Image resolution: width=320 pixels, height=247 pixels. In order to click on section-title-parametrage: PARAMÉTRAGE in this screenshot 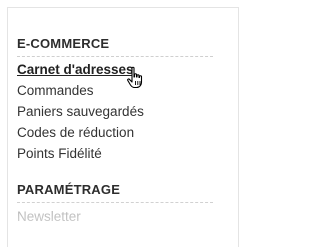, I will do `click(115, 192)`.